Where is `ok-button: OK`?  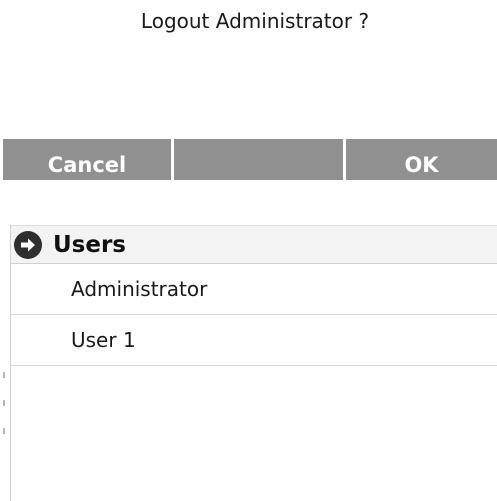
ok-button: OK is located at coordinates (421, 159).